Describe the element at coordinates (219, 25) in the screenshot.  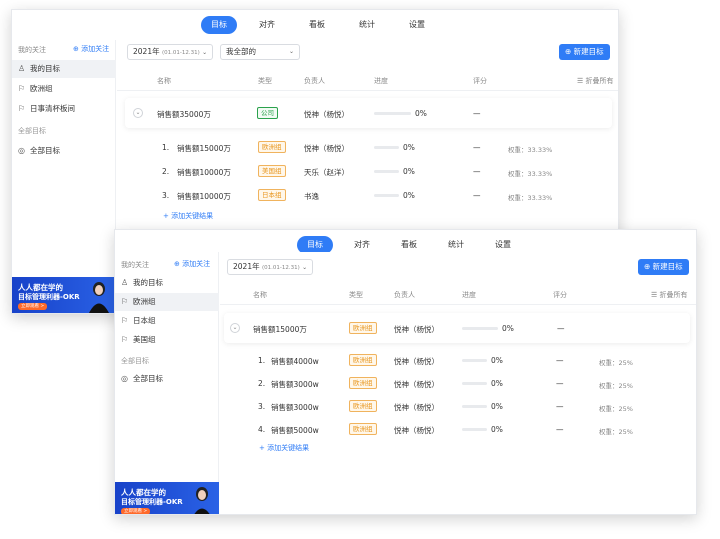
I see `tab-goals: 目标` at that location.